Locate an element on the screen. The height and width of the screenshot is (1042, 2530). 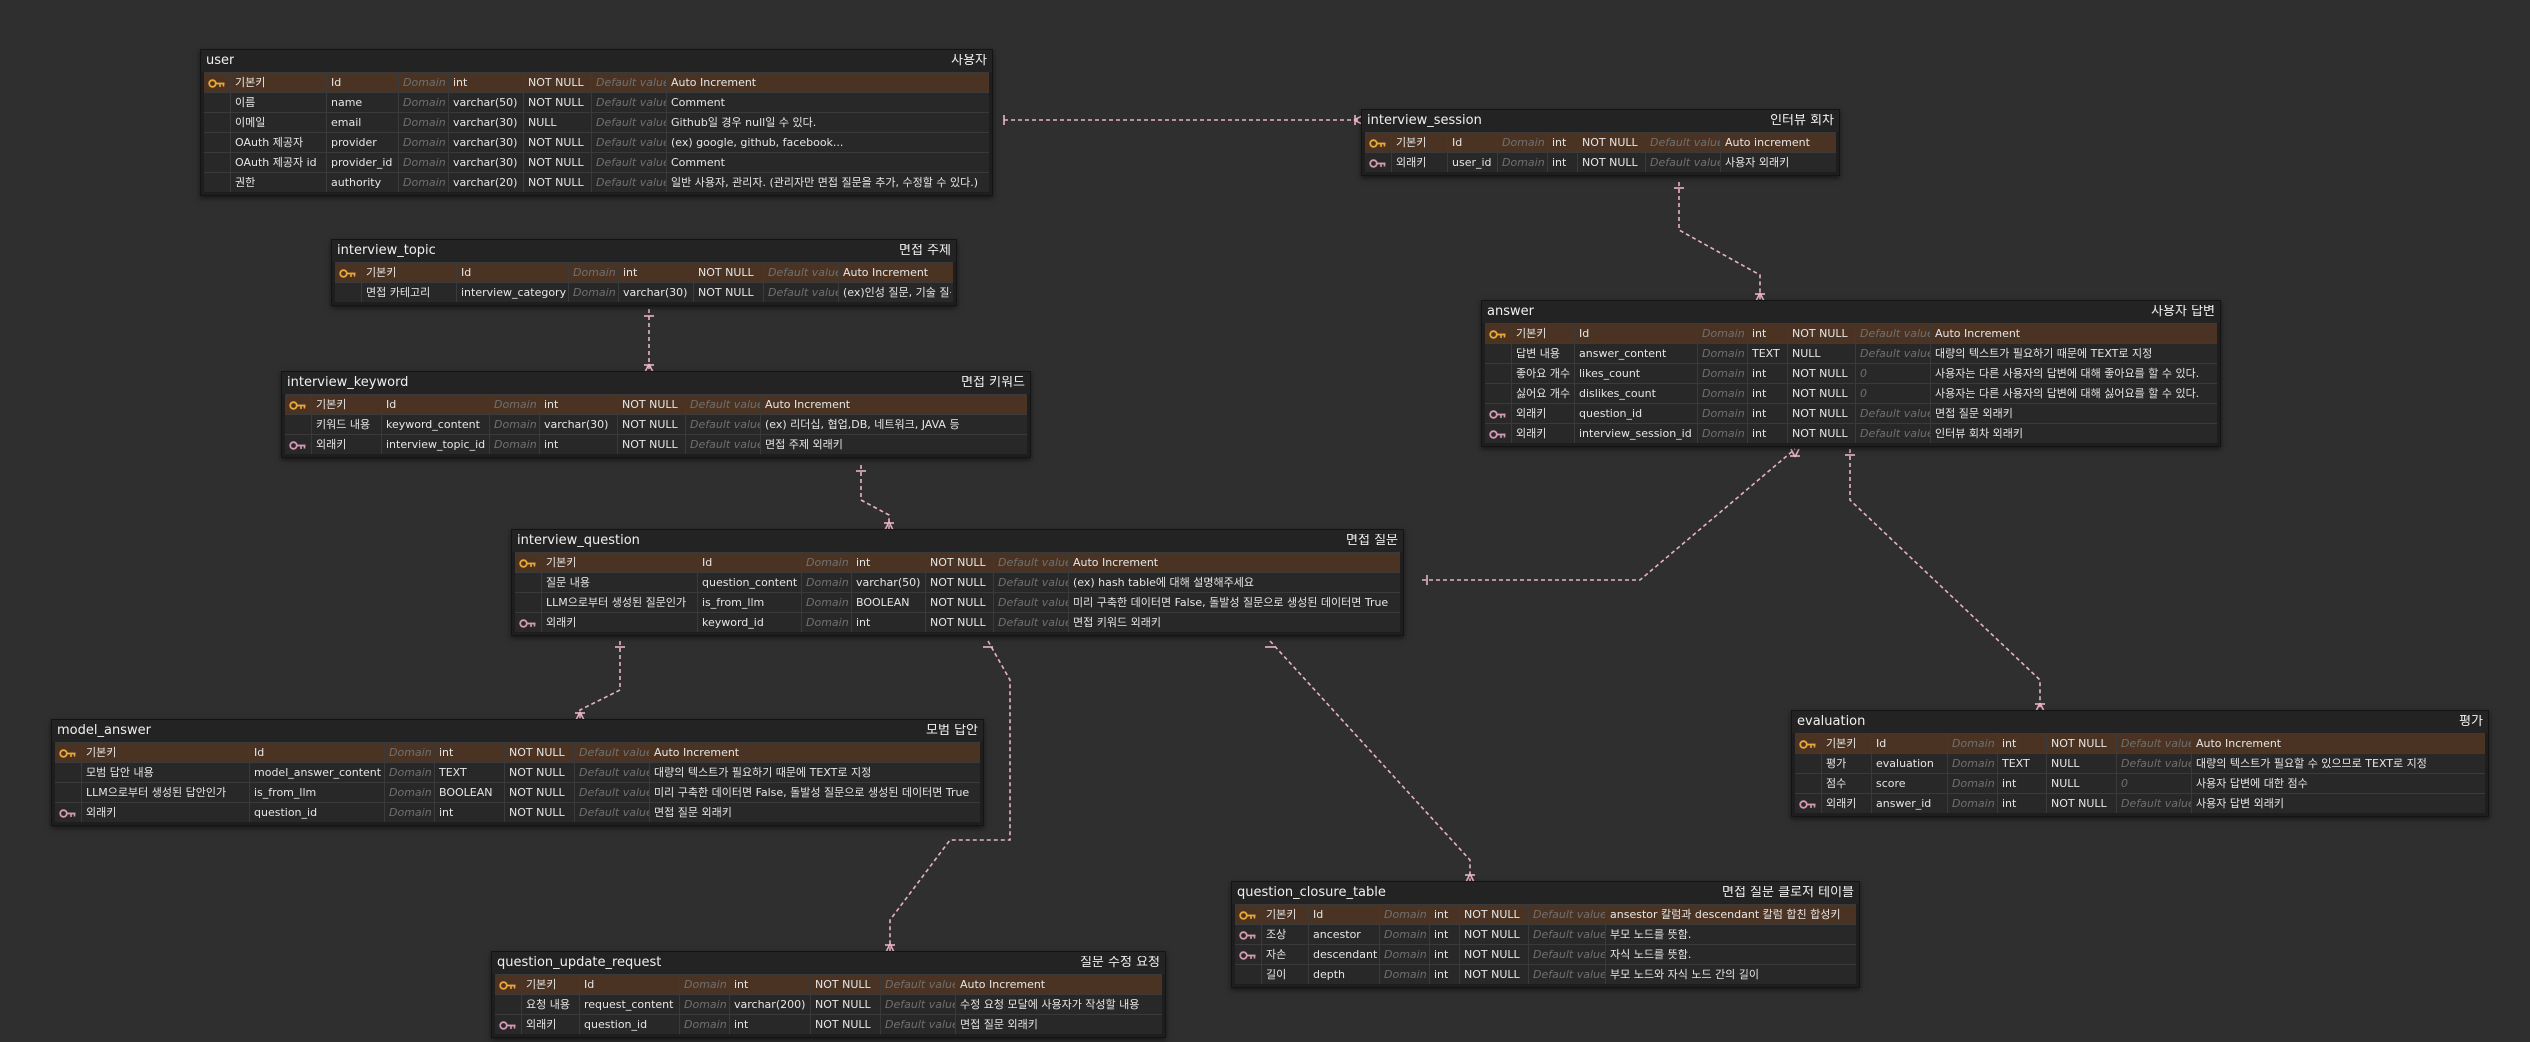
table-header: user 사용자 is located at coordinates (596, 61).